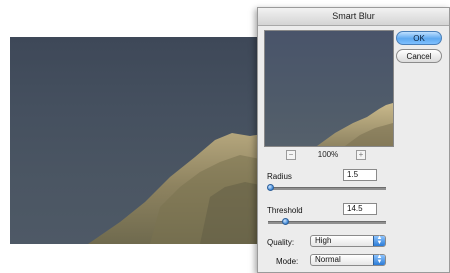 Image resolution: width=450 pixels, height=273 pixels. I want to click on radius-slider-thumb, so click(270, 187).